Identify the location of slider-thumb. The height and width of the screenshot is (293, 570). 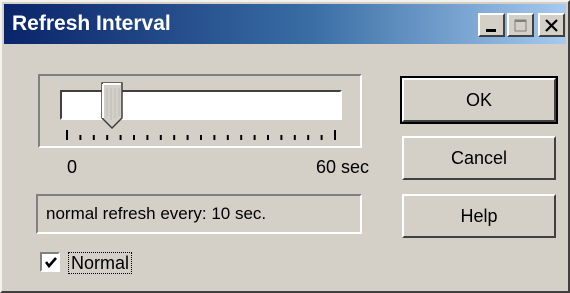
(114, 106).